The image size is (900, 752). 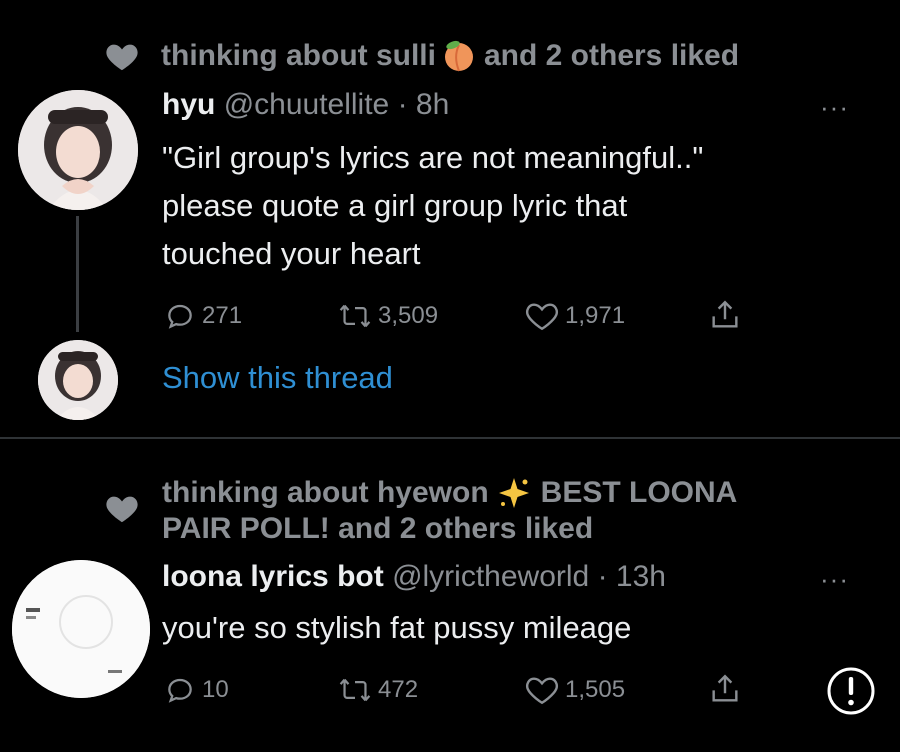 What do you see at coordinates (513, 493) in the screenshot?
I see `sparkle-star-icon` at bounding box center [513, 493].